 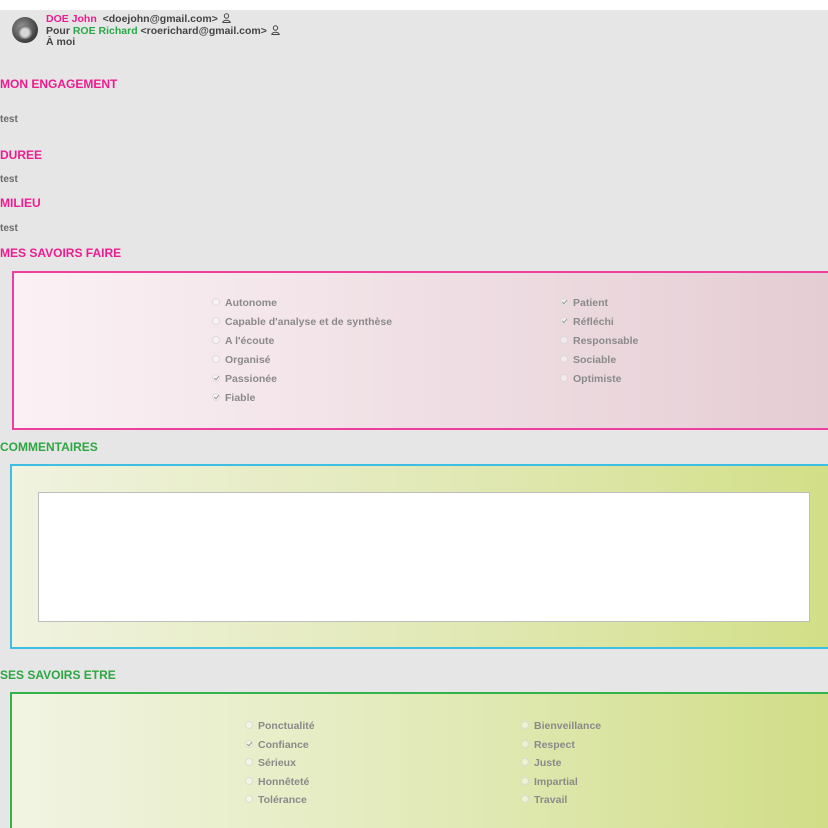 What do you see at coordinates (248, 360) in the screenshot?
I see `checkbox-label: Organisé` at bounding box center [248, 360].